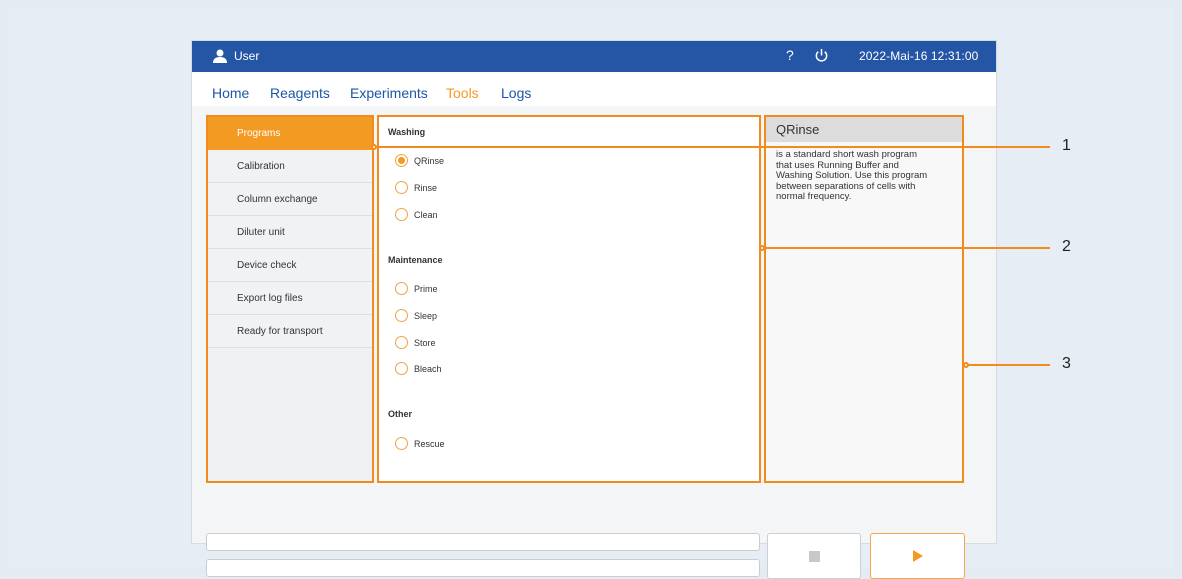 The height and width of the screenshot is (579, 1182). Describe the element at coordinates (426, 214) in the screenshot. I see `option-label: Clean` at that location.